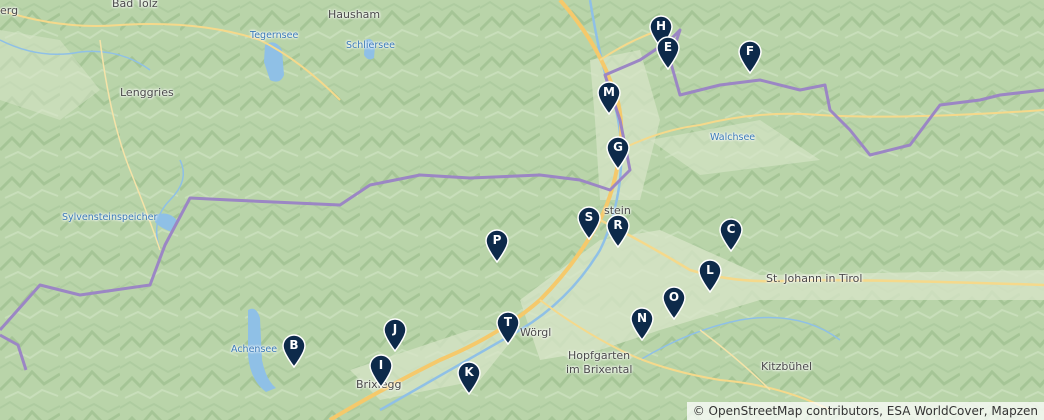 This screenshot has height=420, width=1044. I want to click on place-label-im-brixental: im Brixental, so click(599, 369).